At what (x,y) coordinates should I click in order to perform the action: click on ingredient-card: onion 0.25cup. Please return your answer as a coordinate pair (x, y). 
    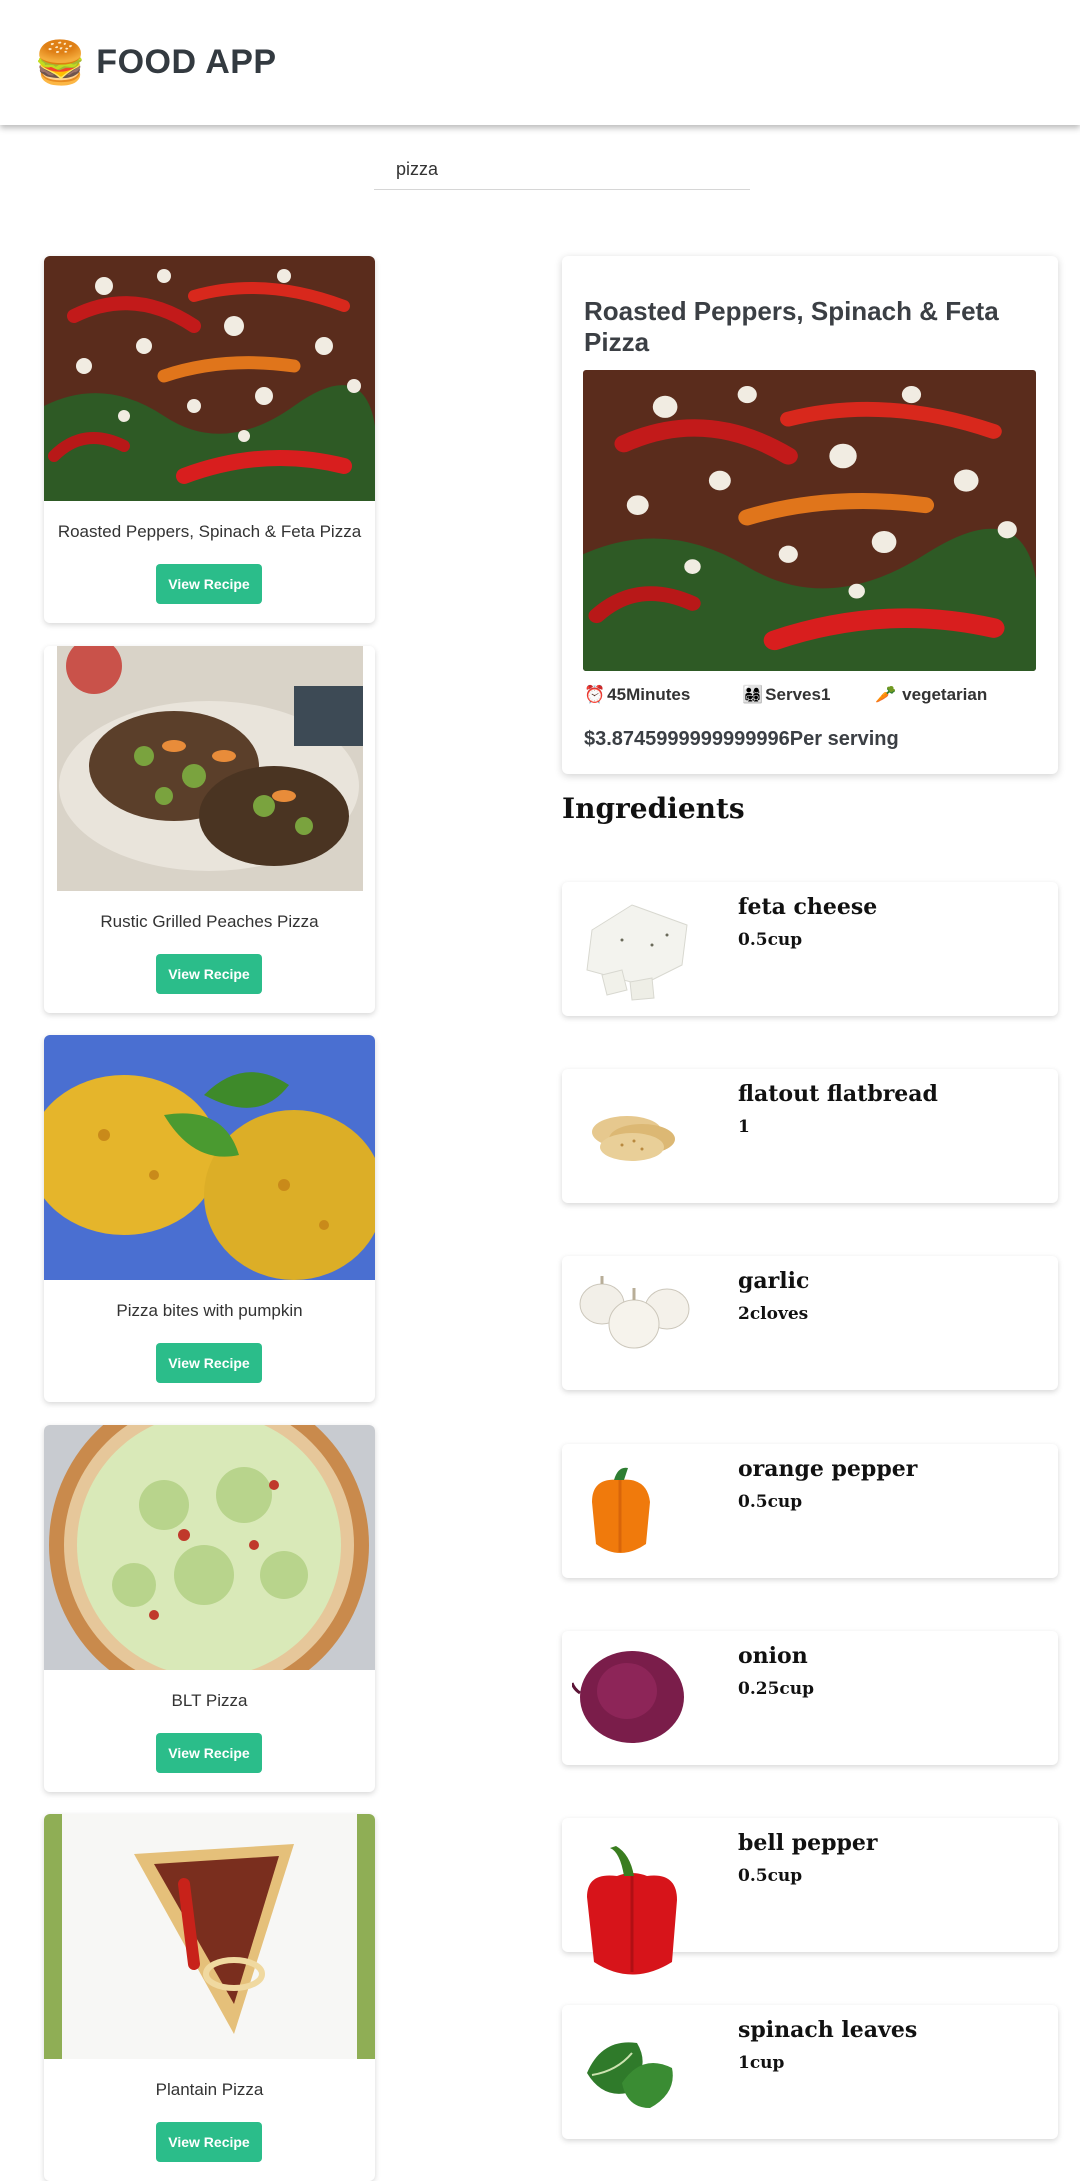
    Looking at the image, I should click on (810, 1698).